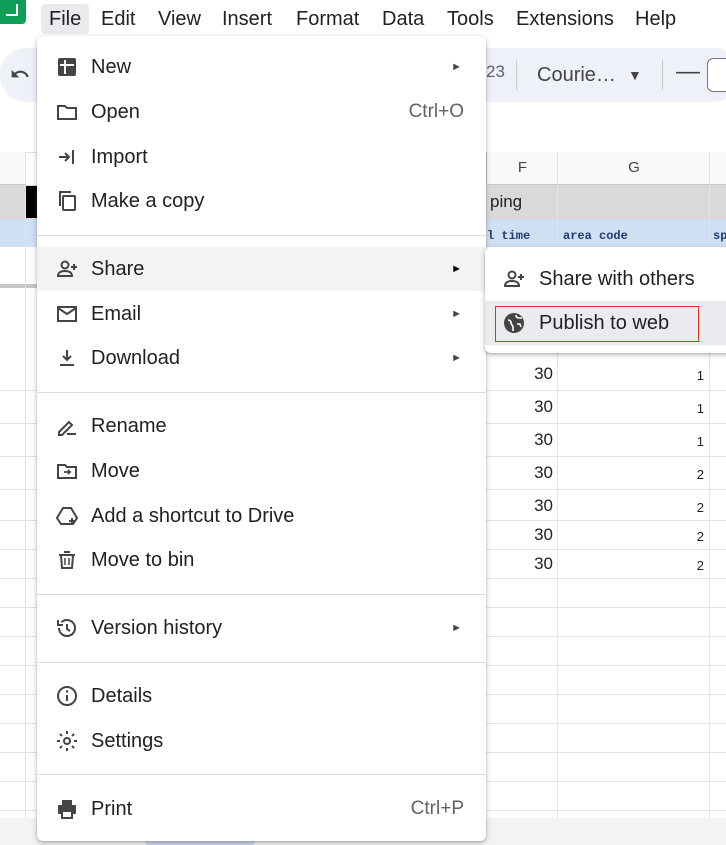  Describe the element at coordinates (514, 323) in the screenshot. I see `globe-icon` at that location.